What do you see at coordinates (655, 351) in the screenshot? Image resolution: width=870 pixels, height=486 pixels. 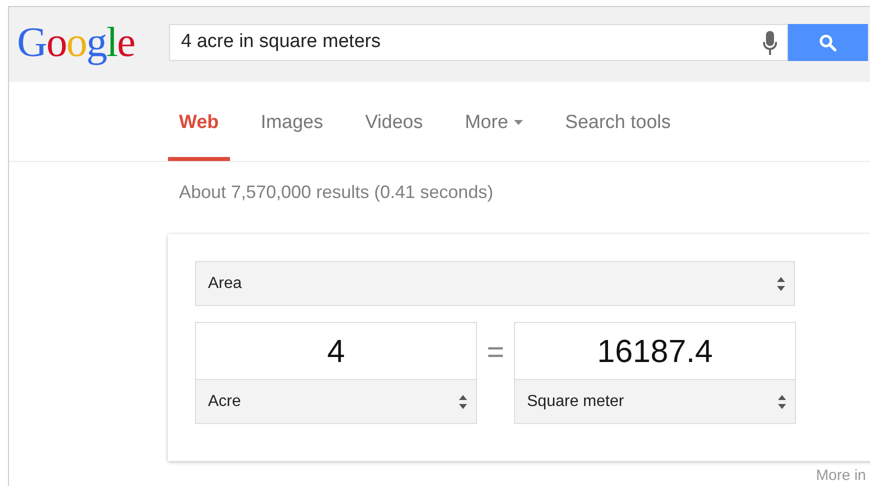 I see `value-field: 16187.4` at bounding box center [655, 351].